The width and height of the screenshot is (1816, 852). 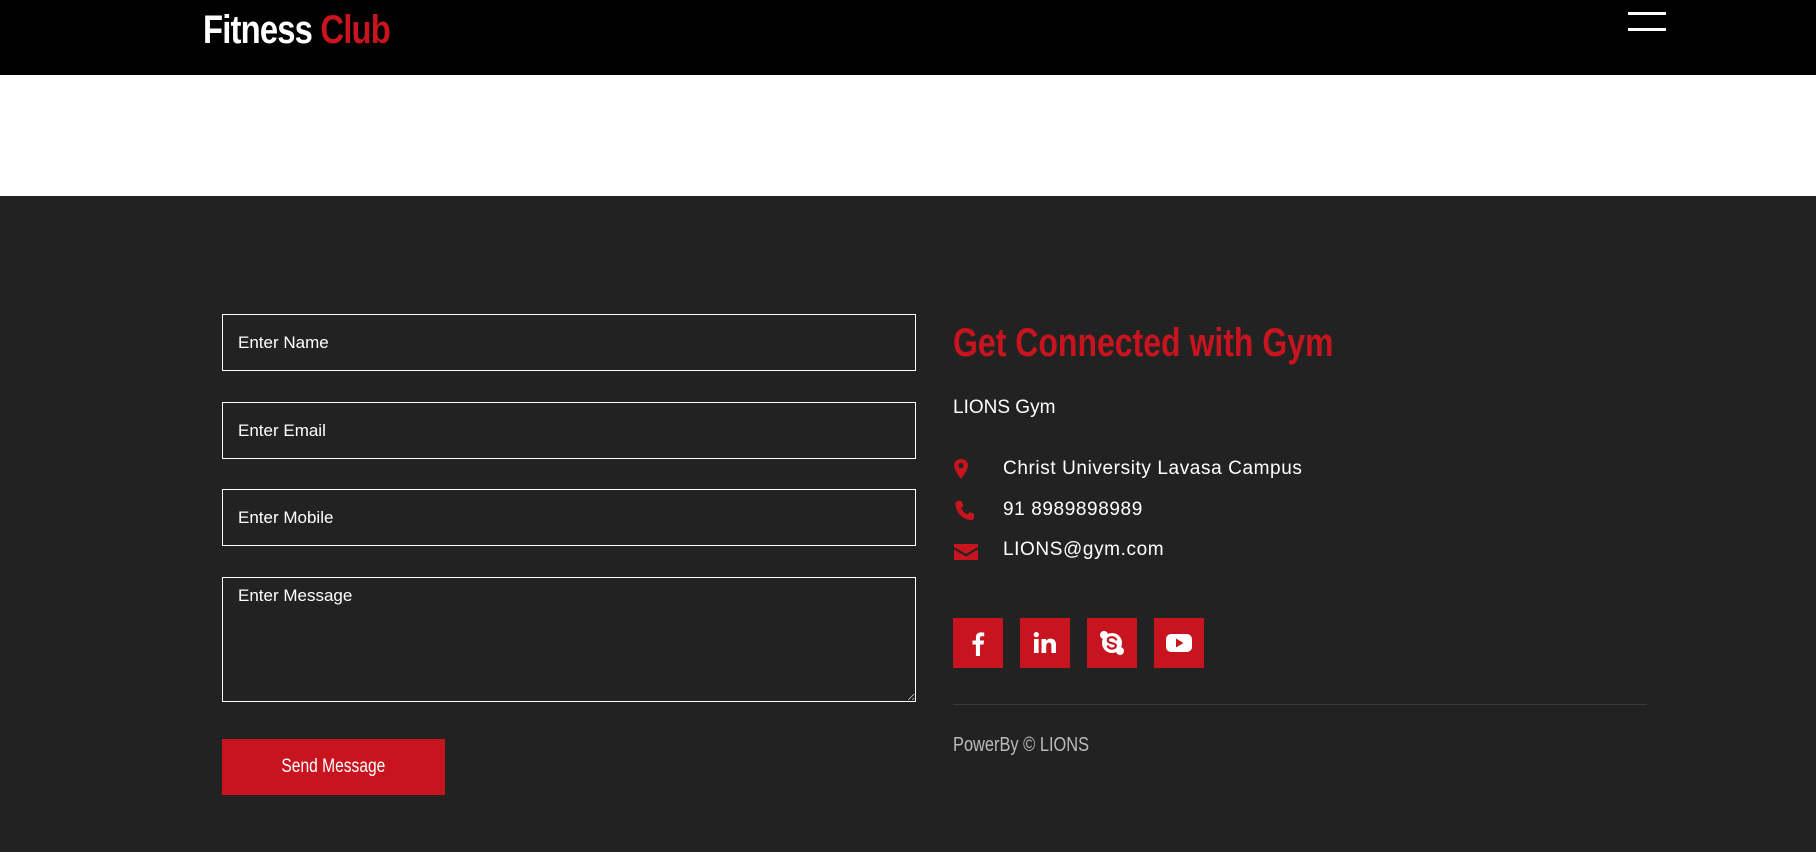 I want to click on gym-name: LIONS Gym, so click(x=1004, y=407).